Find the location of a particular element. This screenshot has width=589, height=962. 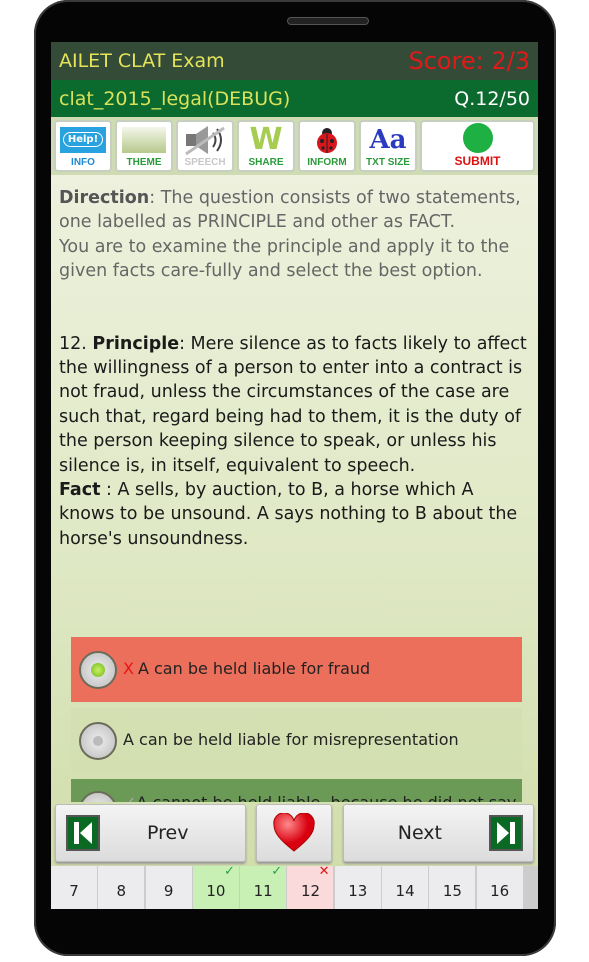

submit-button: SUBMIT is located at coordinates (477, 146).